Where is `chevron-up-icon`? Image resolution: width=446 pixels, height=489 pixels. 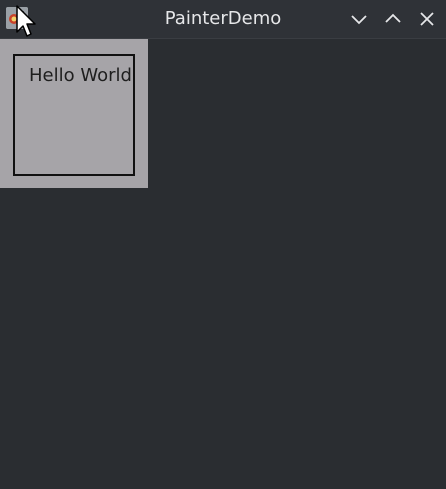 chevron-up-icon is located at coordinates (393, 18).